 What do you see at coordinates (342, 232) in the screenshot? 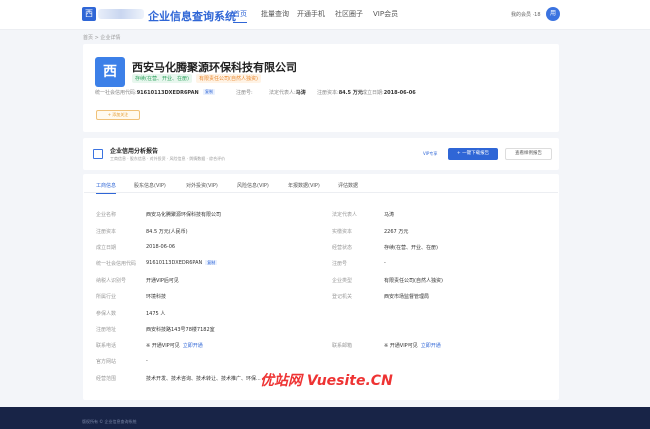
I see `field-label: 实缴资本` at bounding box center [342, 232].